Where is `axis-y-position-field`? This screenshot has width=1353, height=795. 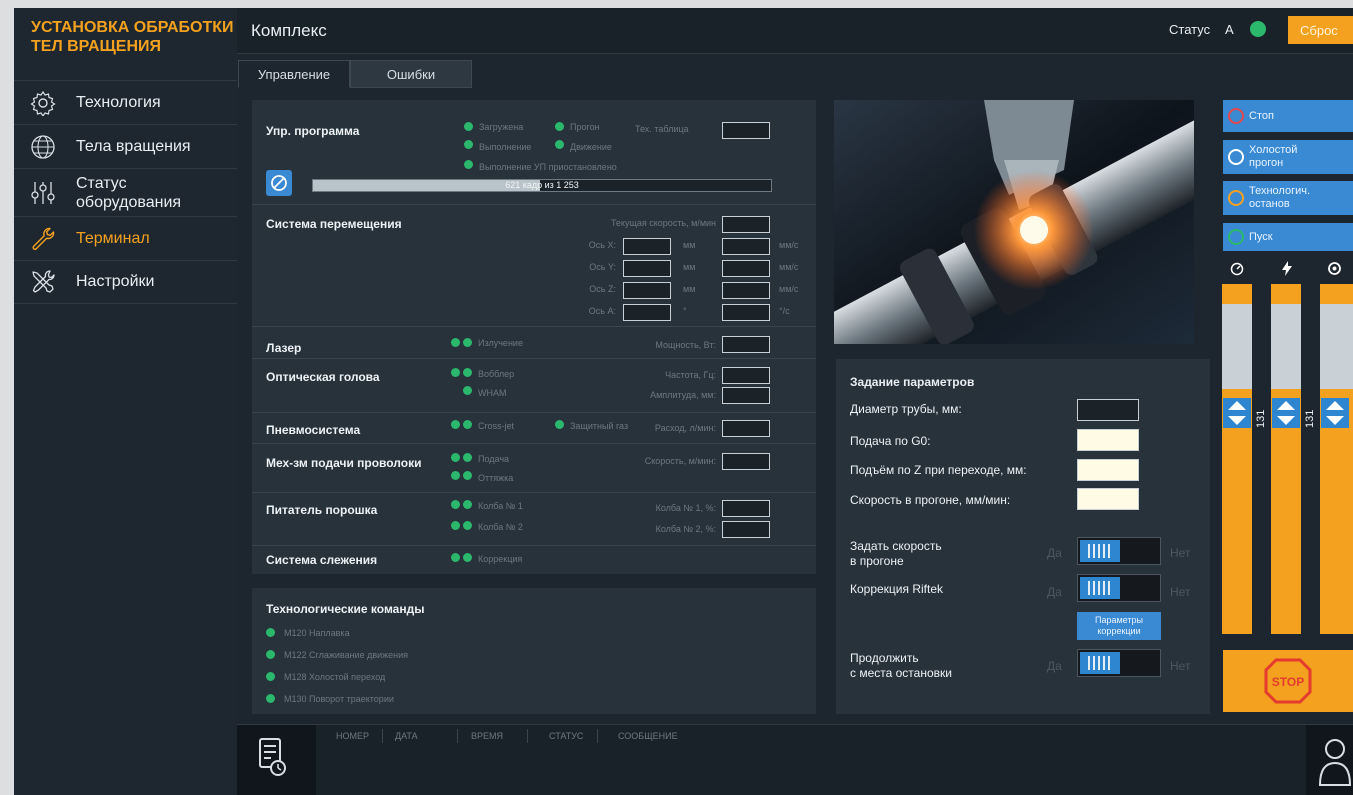
axis-y-position-field is located at coordinates (647, 268).